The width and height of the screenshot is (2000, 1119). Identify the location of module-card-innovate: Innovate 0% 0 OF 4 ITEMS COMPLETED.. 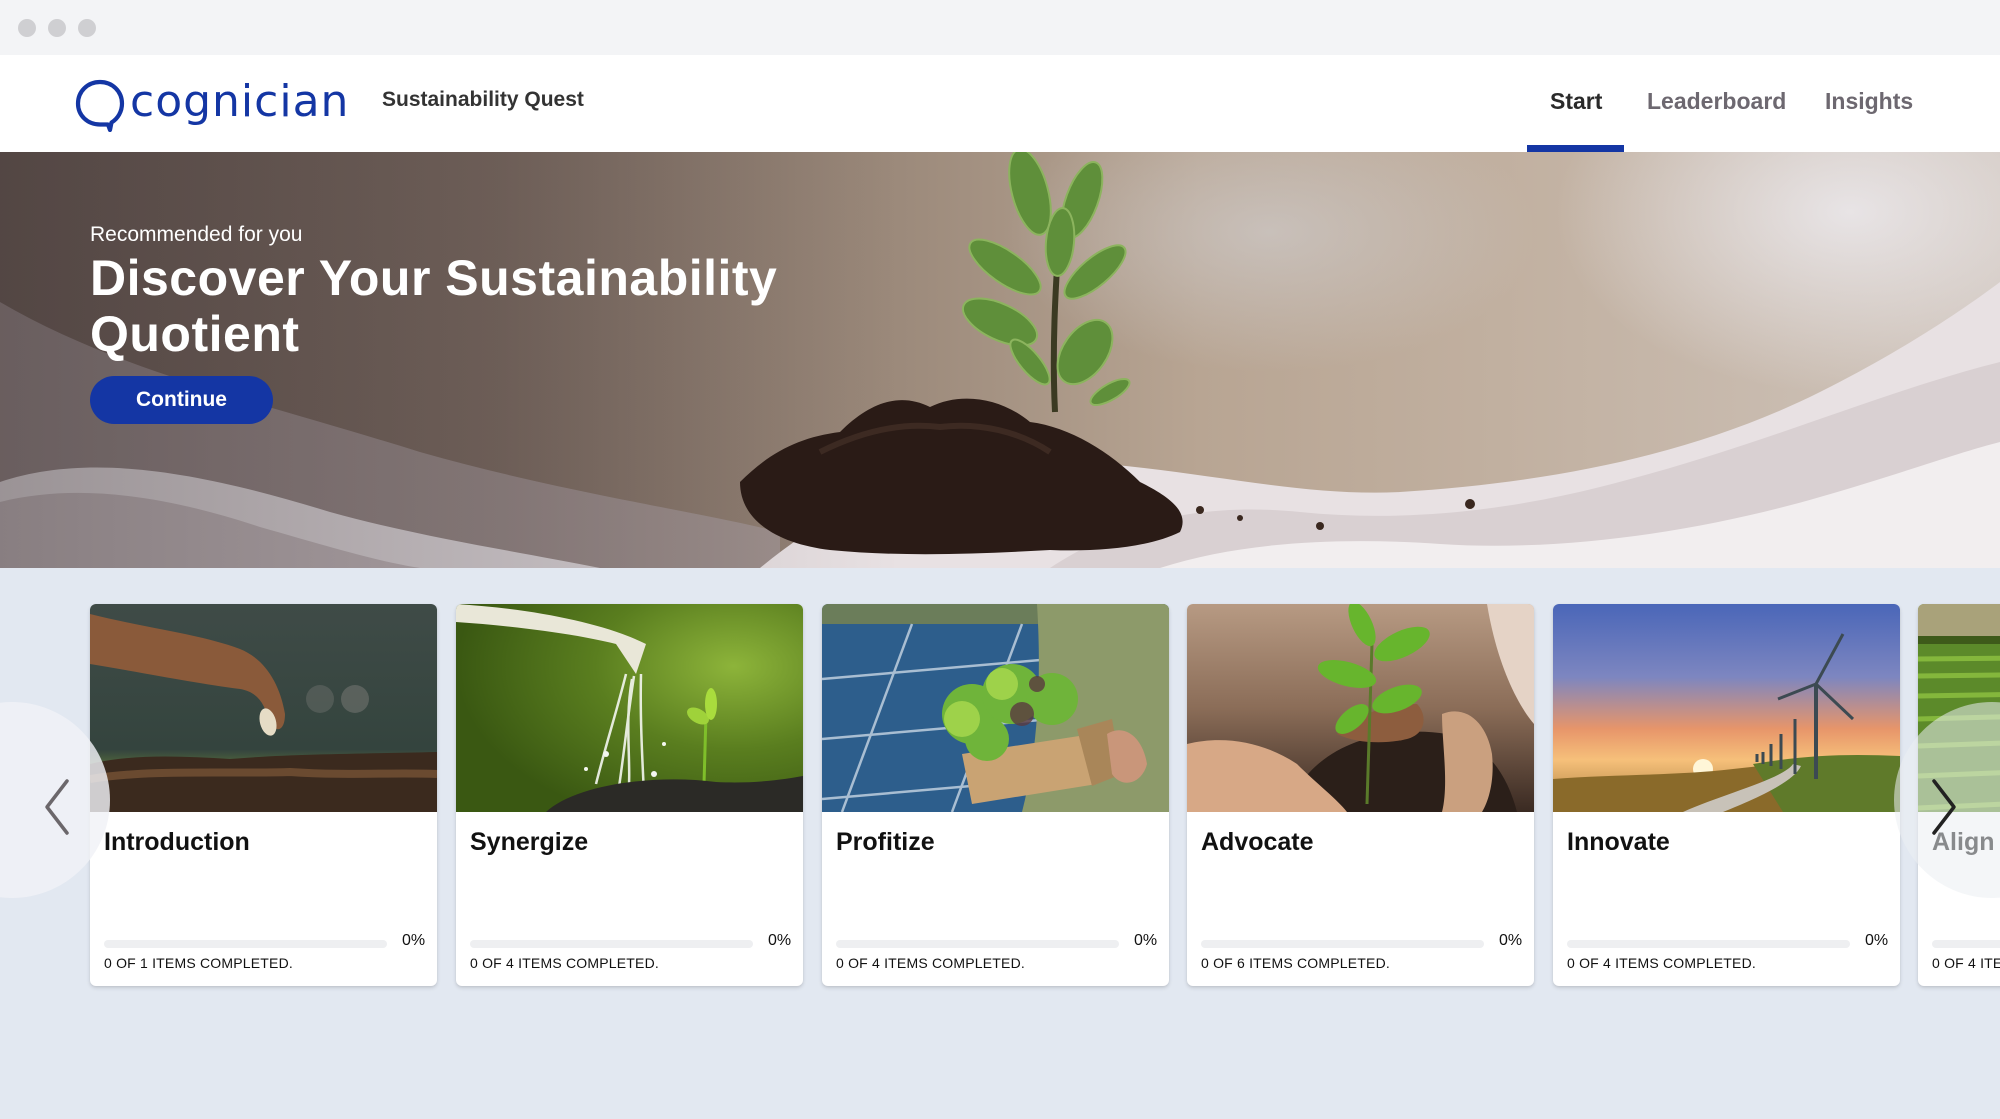
(1726, 795).